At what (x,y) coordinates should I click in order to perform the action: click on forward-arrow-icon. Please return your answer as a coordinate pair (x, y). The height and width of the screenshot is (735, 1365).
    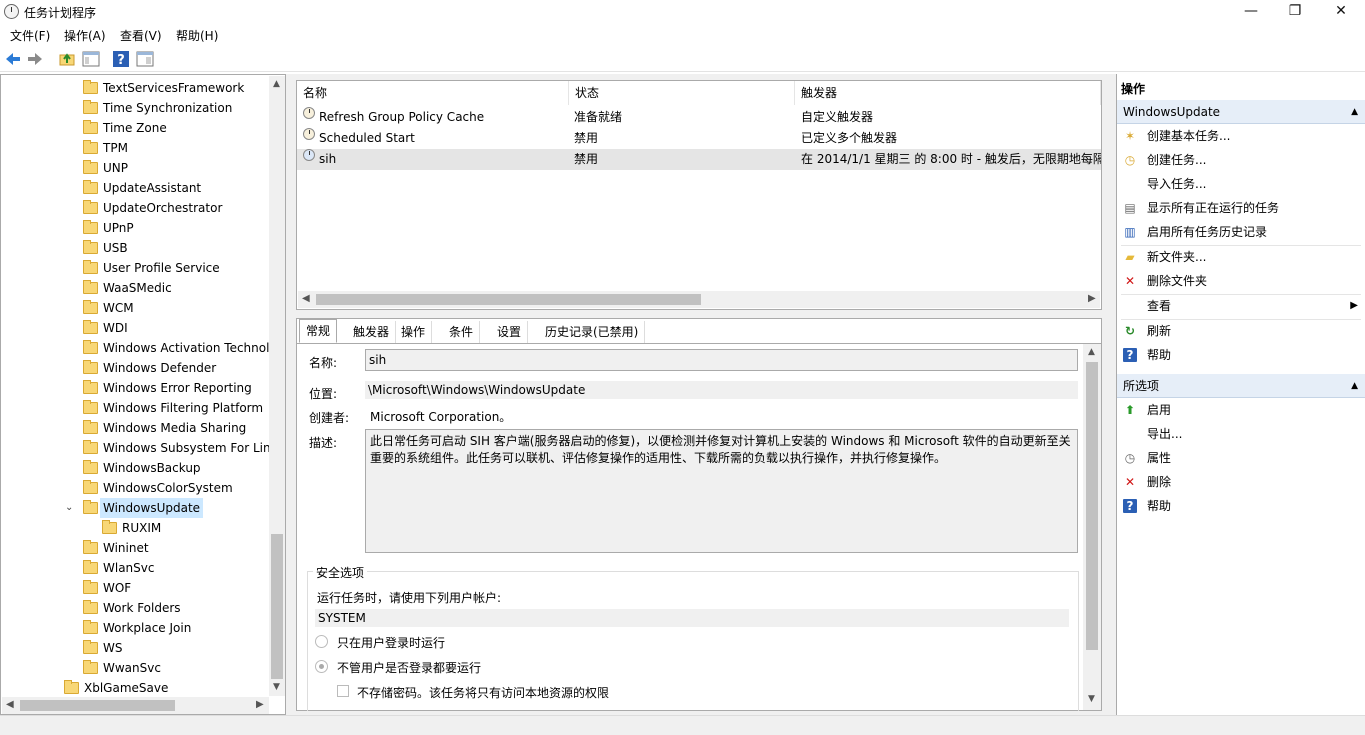
    Looking at the image, I should click on (35, 59).